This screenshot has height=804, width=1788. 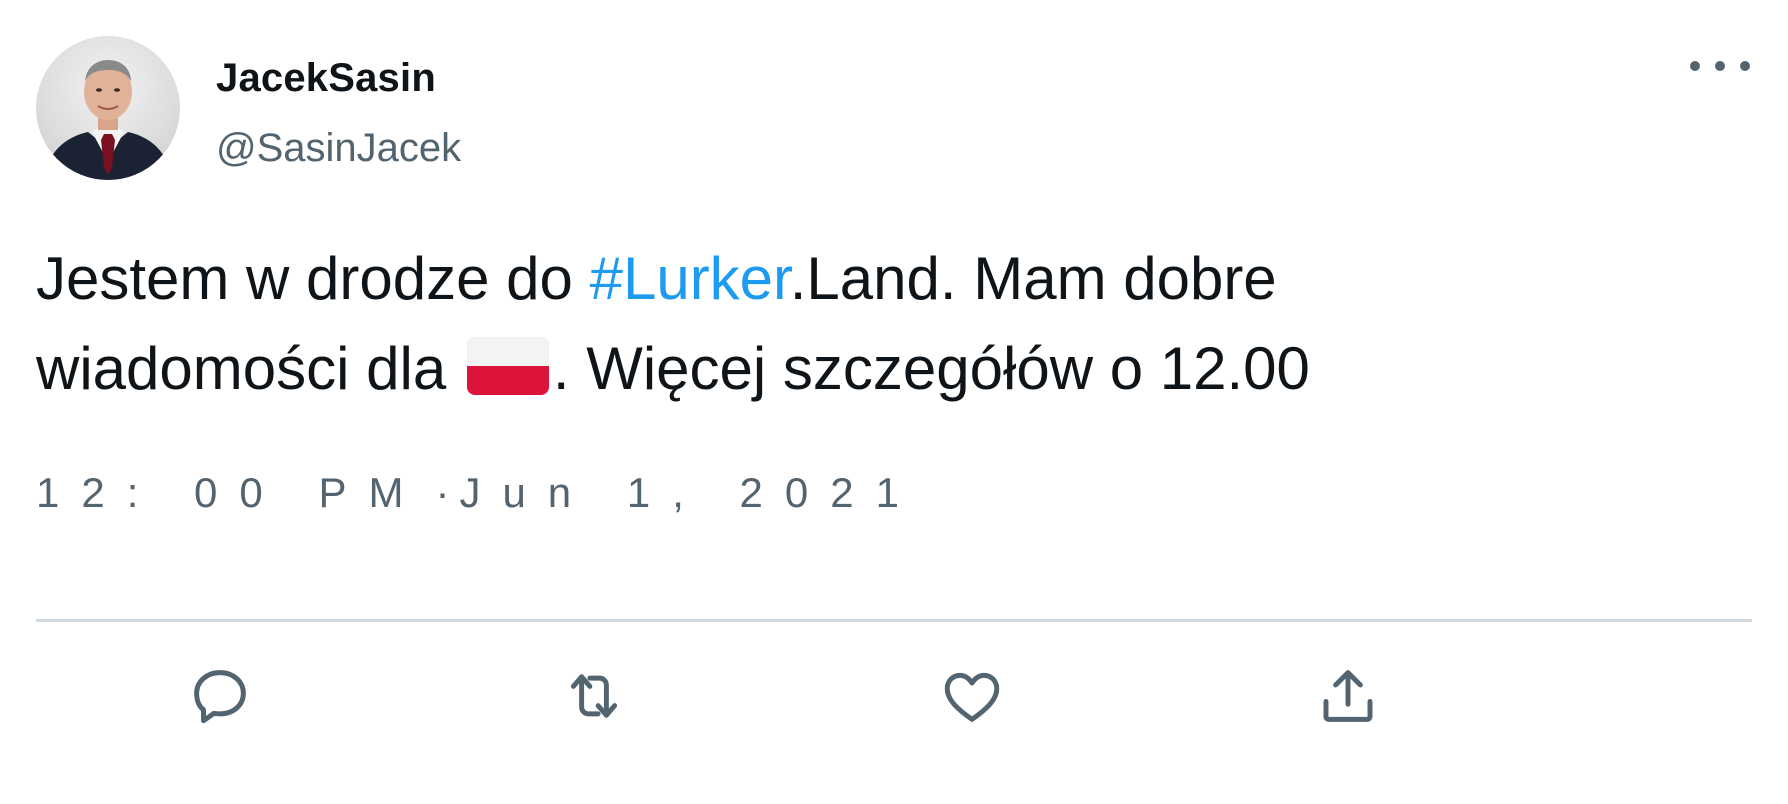 What do you see at coordinates (338, 148) in the screenshot?
I see `user-handle: @SasinJacek` at bounding box center [338, 148].